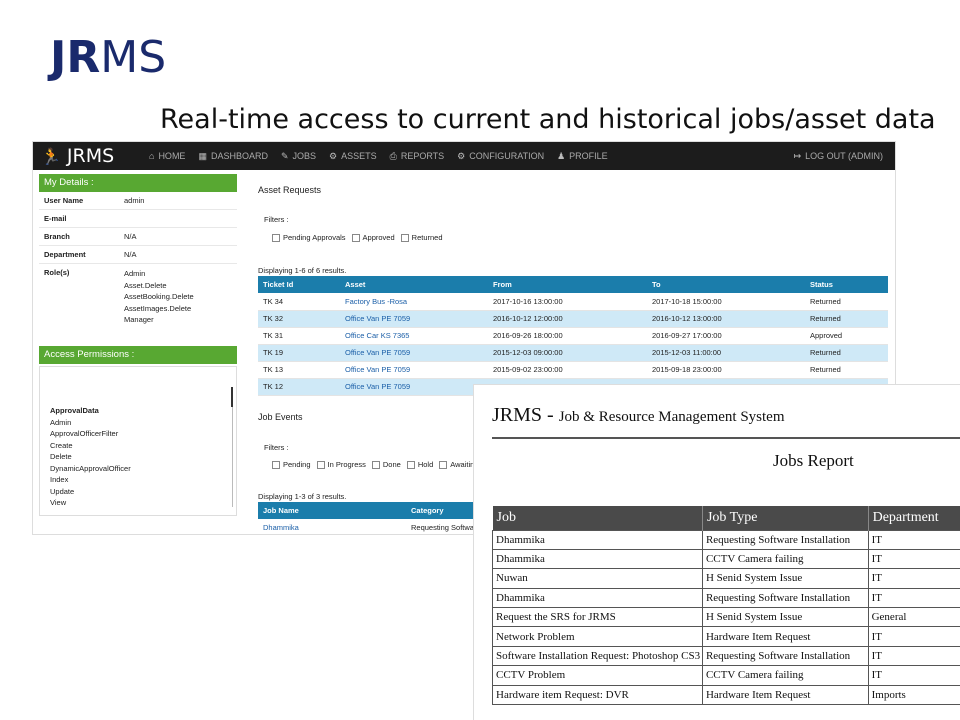 The height and width of the screenshot is (720, 960). I want to click on table-cell: CCTV Problem, so click(597, 675).